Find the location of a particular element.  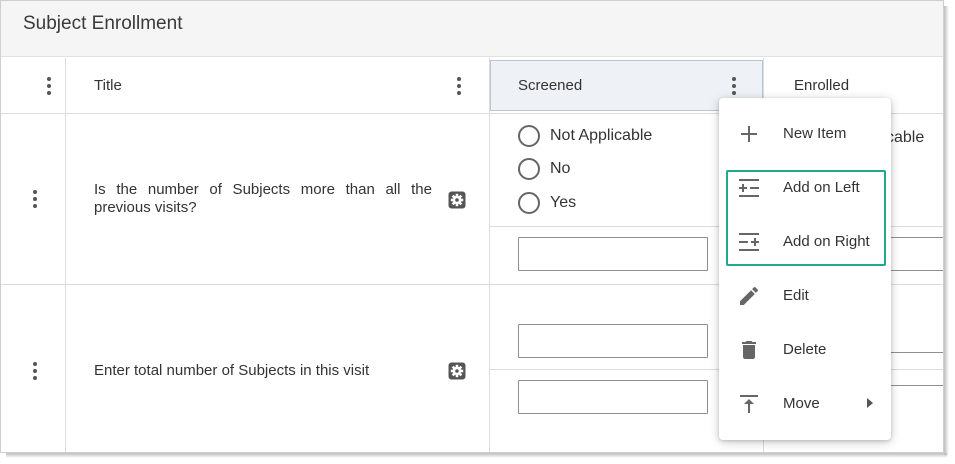

menu-item-new-item: New Item is located at coordinates (805, 133).